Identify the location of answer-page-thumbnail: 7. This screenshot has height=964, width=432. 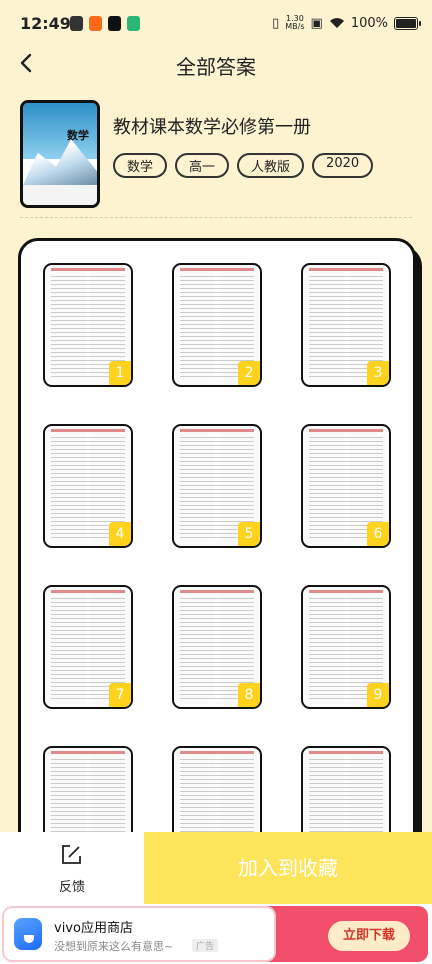
(88, 647).